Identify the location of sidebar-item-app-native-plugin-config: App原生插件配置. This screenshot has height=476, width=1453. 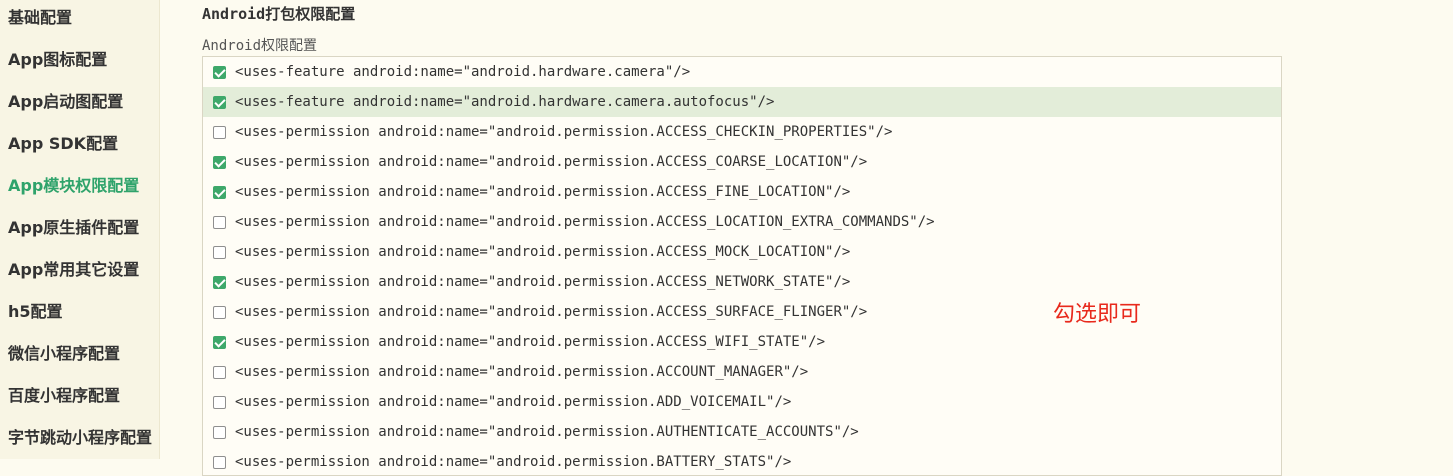
(79, 231).